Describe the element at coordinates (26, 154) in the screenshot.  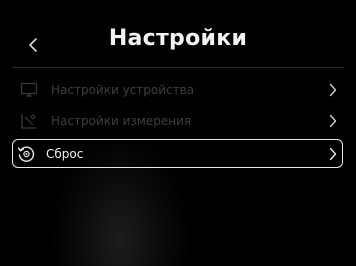
I see `reset-icon` at that location.